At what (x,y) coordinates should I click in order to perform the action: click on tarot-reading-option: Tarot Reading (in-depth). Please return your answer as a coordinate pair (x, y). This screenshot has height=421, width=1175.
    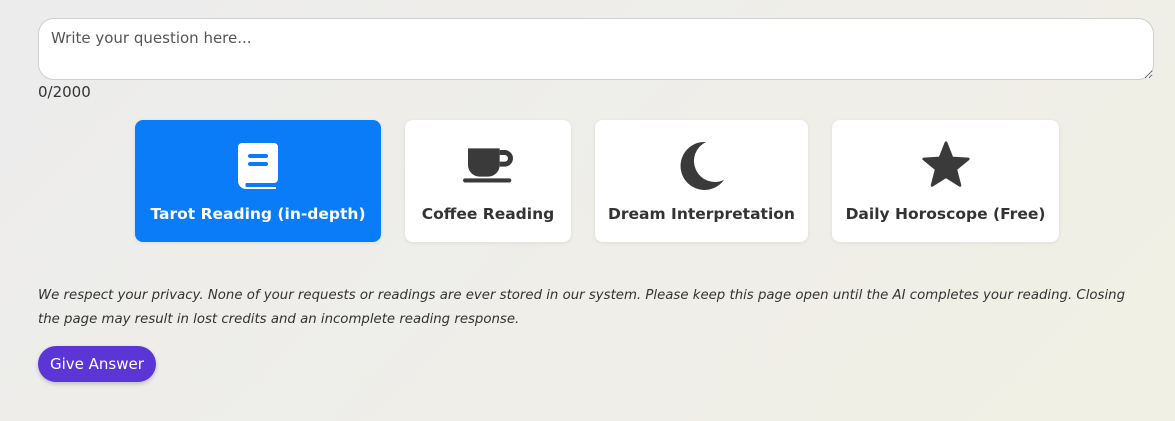
    Looking at the image, I should click on (258, 181).